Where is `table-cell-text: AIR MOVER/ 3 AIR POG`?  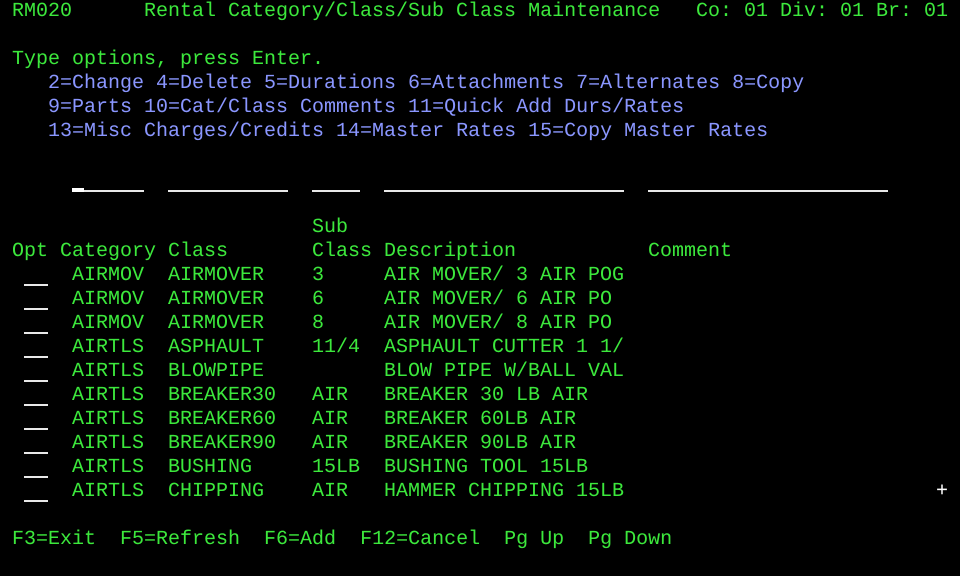
table-cell-text: AIR MOVER/ 3 AIR POG is located at coordinates (505, 276).